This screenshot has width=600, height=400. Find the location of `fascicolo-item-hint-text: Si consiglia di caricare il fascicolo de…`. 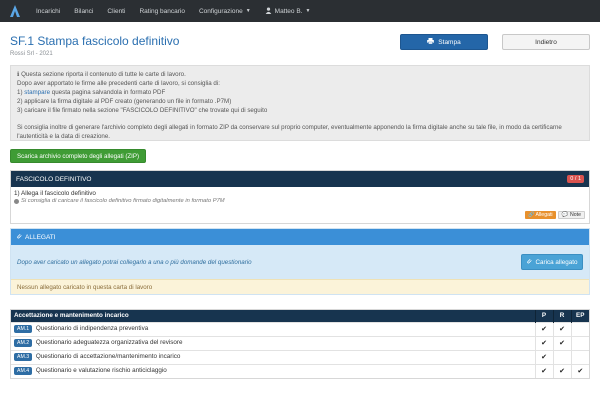

fascicolo-item-hint-text: Si consiglia di caricare il fascicolo de… is located at coordinates (123, 201).